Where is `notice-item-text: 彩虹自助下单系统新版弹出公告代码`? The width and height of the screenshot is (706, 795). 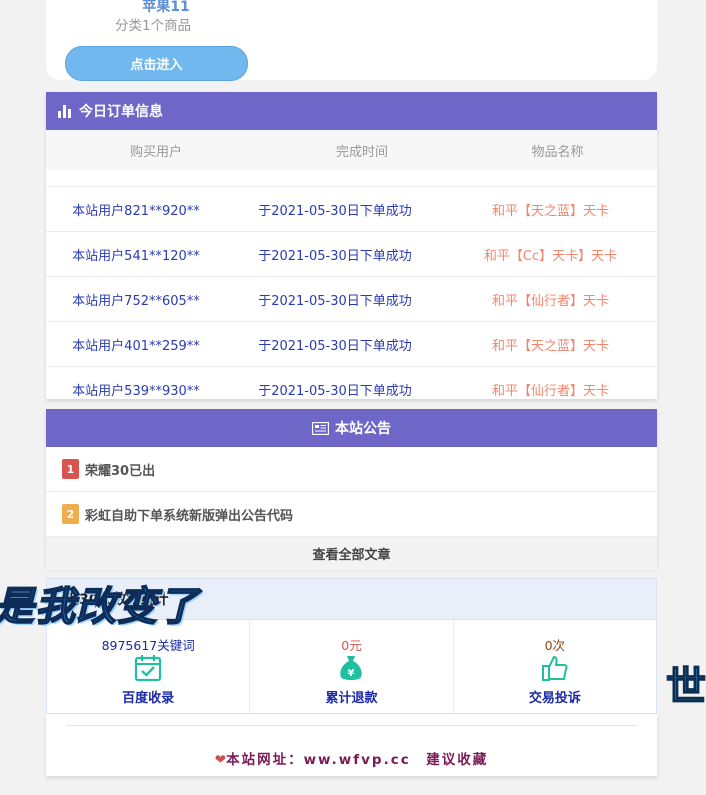 notice-item-text: 彩虹自助下单系统新版弹出公告代码 is located at coordinates (189, 516).